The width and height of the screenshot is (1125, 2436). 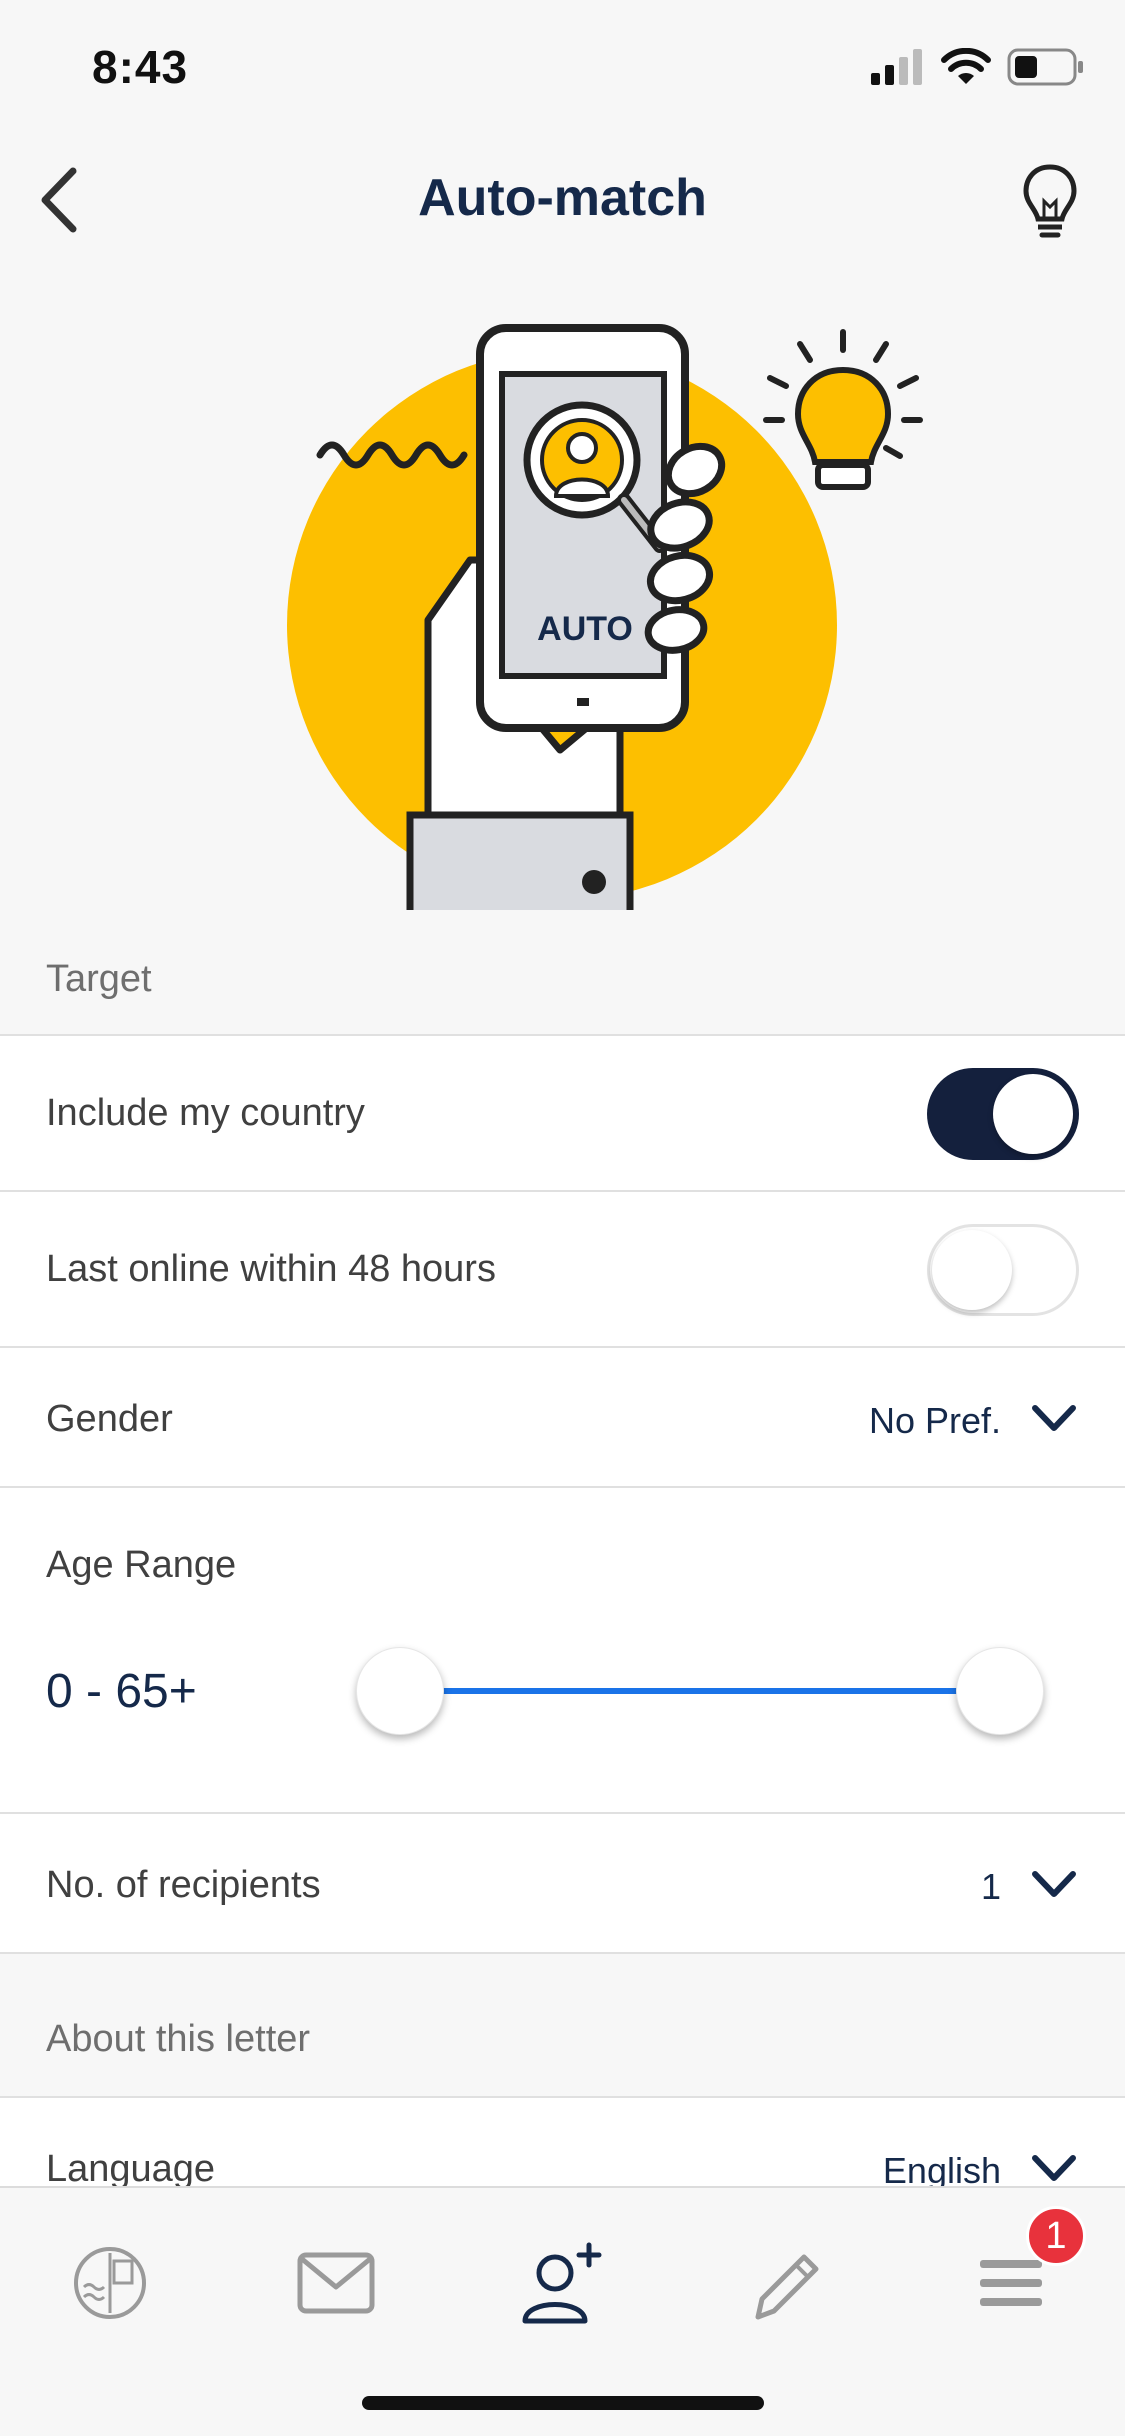 I want to click on include-country-toggle, so click(x=1003, y=1114).